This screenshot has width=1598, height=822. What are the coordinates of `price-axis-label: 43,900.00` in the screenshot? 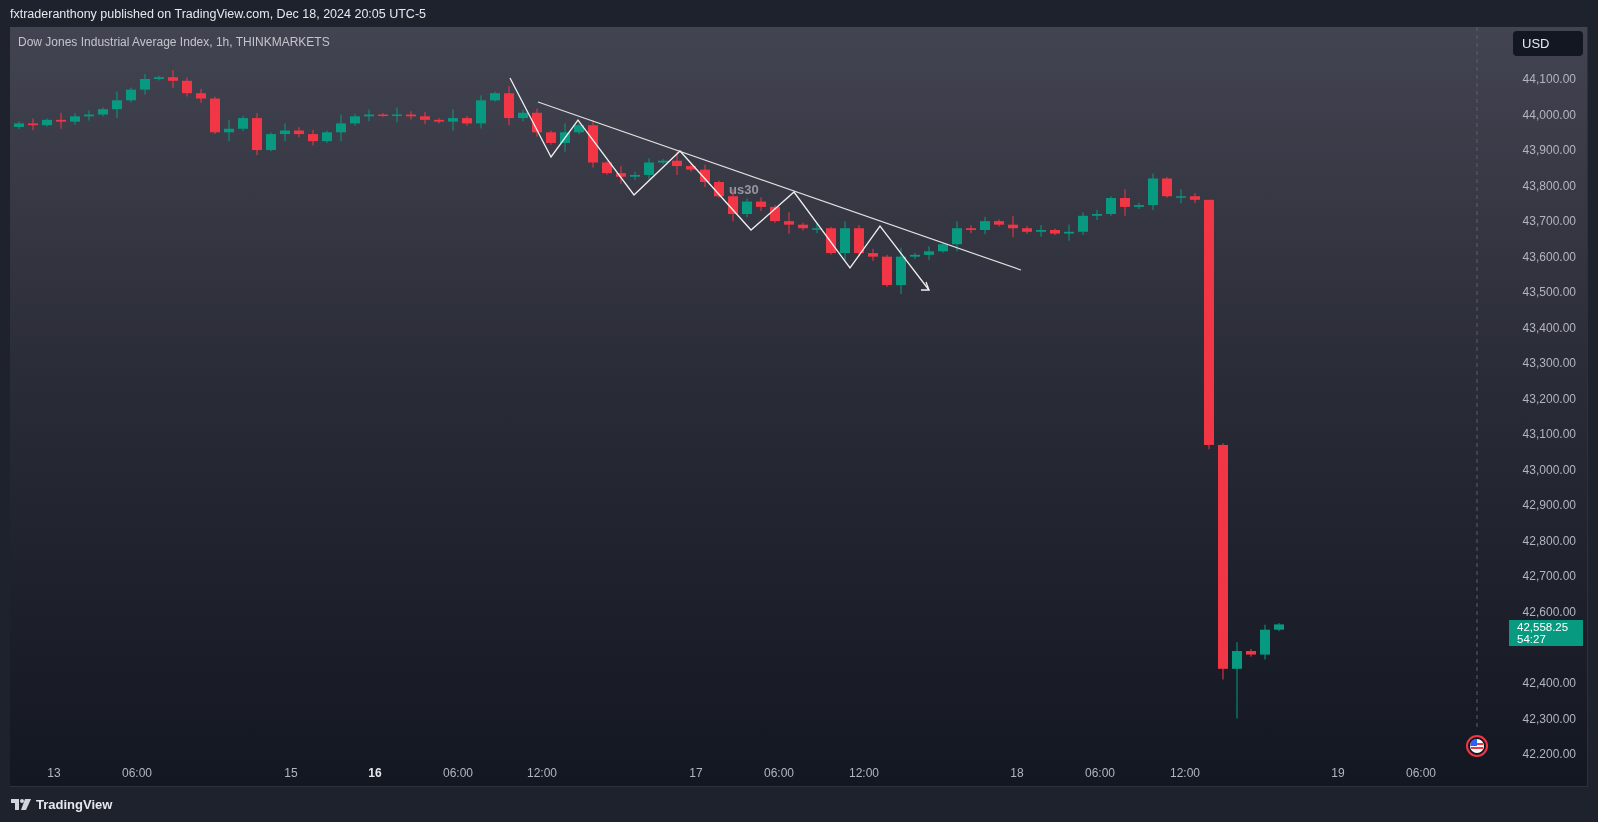 It's located at (1549, 150).